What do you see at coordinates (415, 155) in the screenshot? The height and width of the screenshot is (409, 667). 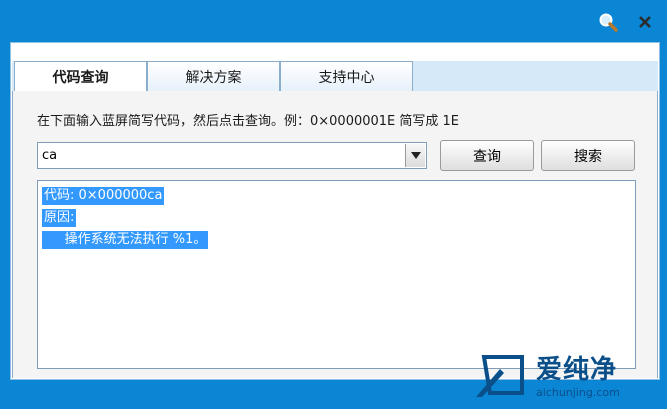 I see `dropdown-arrow-icon` at bounding box center [415, 155].